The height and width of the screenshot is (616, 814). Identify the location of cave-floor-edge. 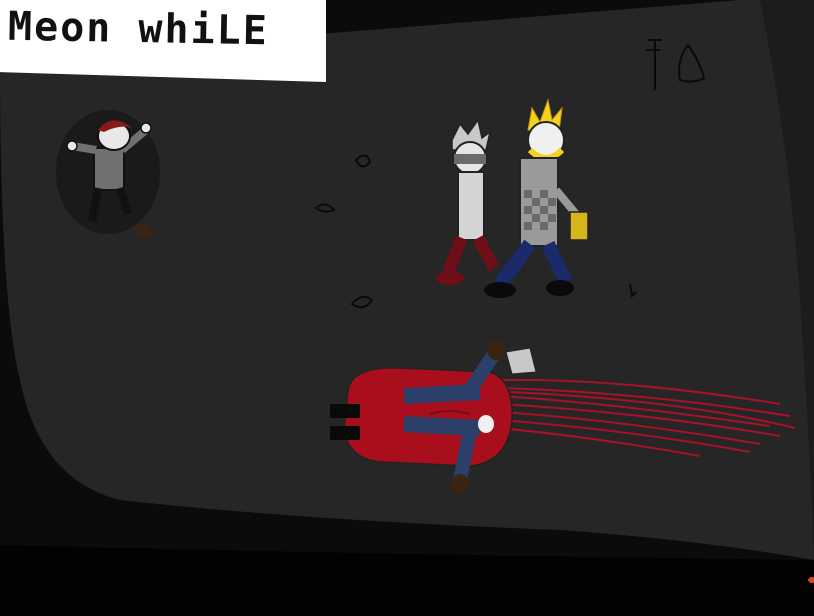
(407, 580).